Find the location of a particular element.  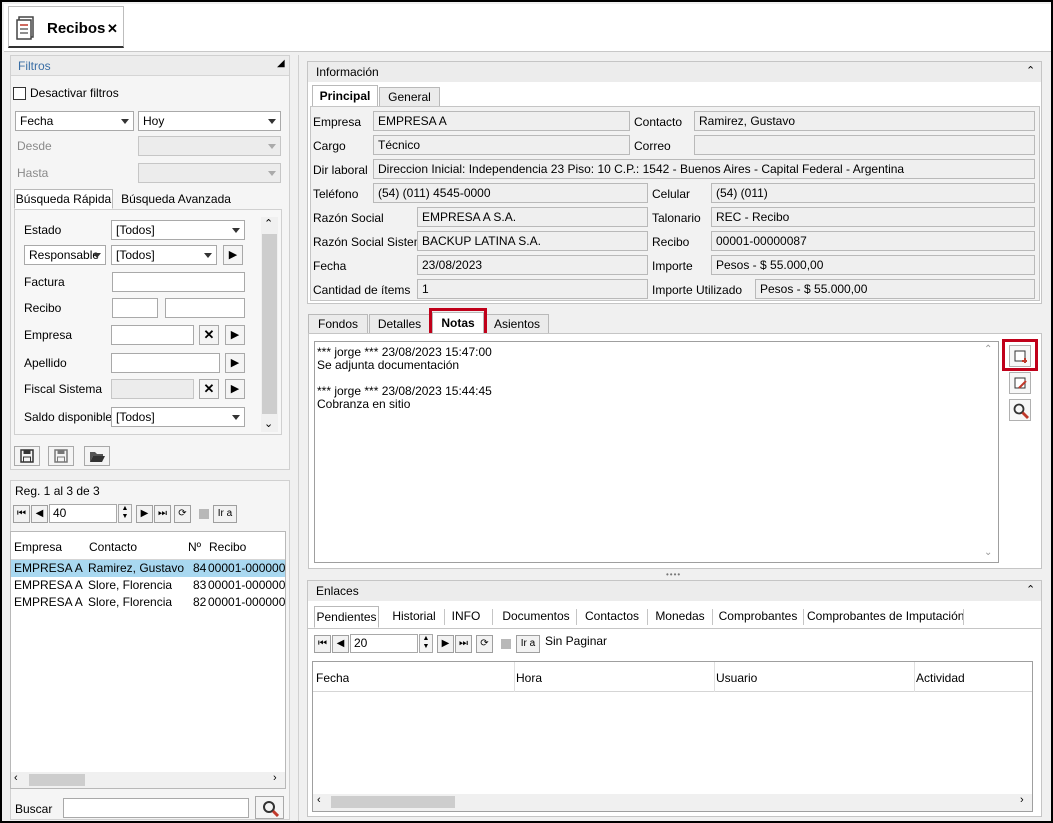

page-size-spinner: ▲ ▼ is located at coordinates (125, 513).